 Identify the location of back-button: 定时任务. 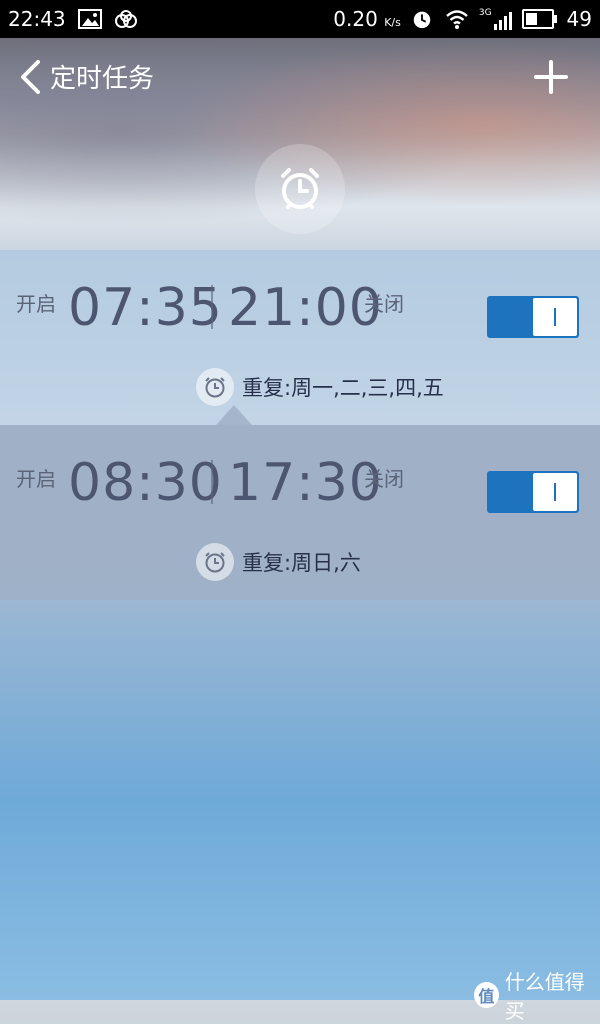
(86, 76).